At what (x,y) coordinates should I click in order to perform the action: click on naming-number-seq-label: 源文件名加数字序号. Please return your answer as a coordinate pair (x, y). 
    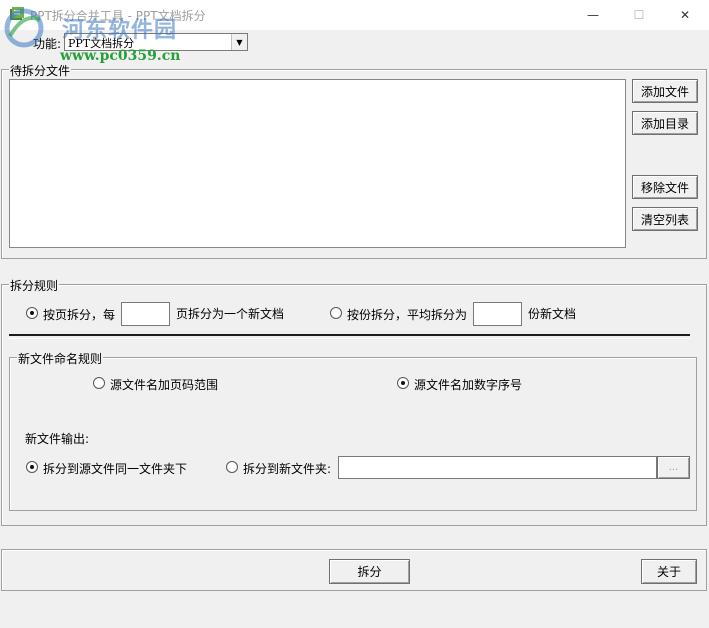
    Looking at the image, I should click on (468, 384).